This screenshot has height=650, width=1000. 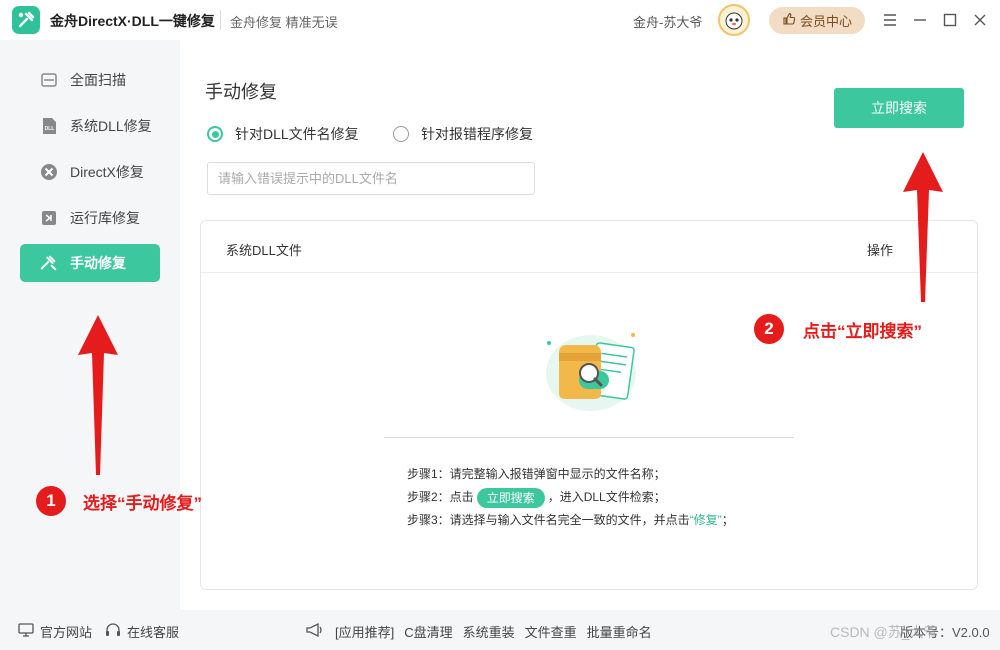 What do you see at coordinates (153, 632) in the screenshot?
I see `online-support-label: 在线客服` at bounding box center [153, 632].